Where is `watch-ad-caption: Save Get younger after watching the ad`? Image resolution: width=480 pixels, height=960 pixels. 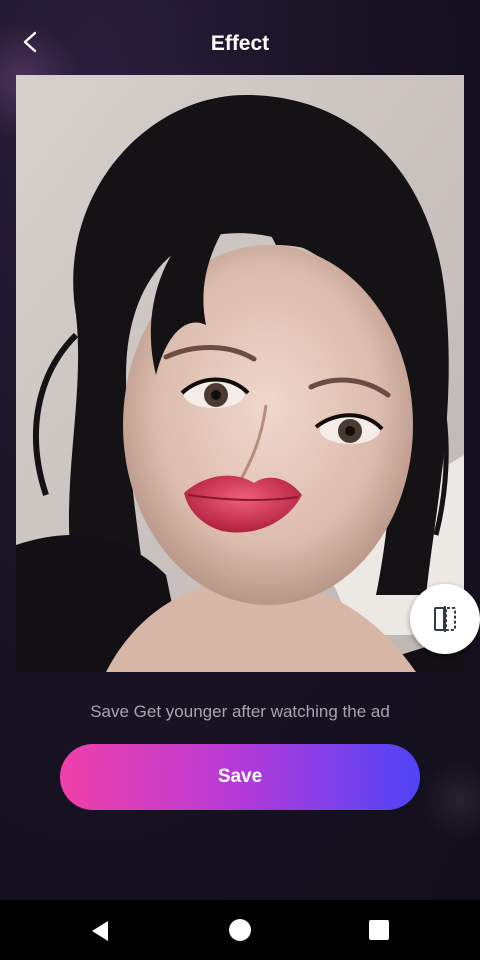
watch-ad-caption: Save Get younger after watching the ad is located at coordinates (240, 711).